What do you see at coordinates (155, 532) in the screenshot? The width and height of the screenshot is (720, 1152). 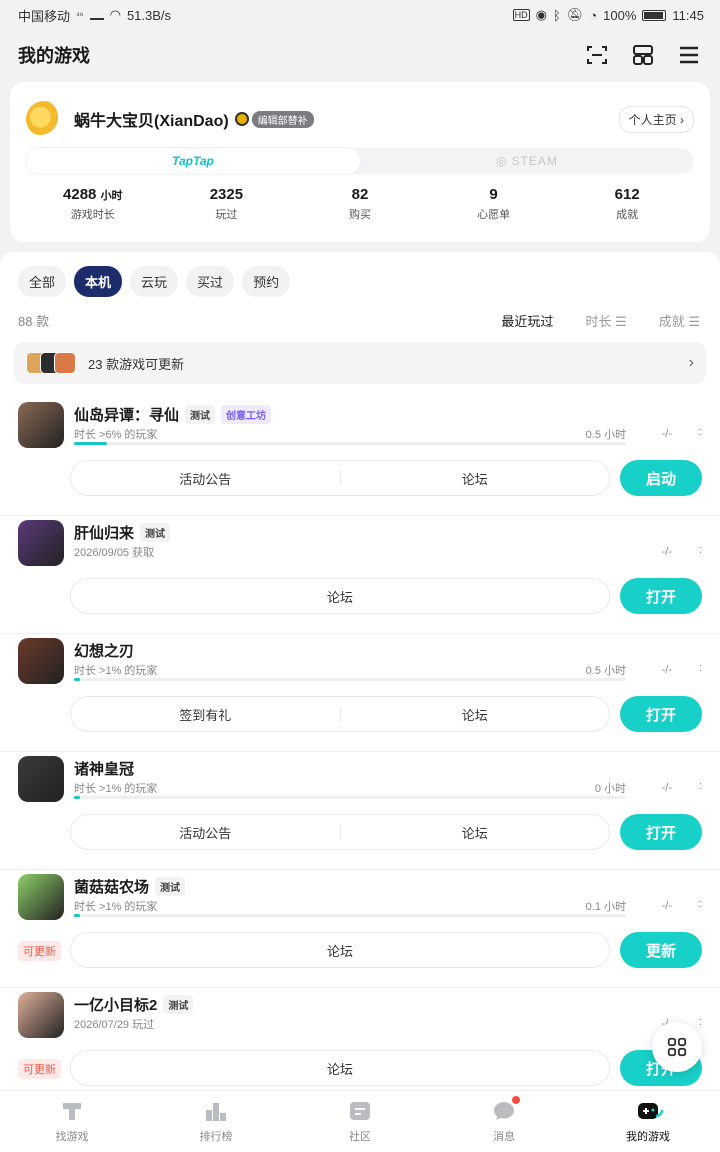 I see `game-tag: 测试` at bounding box center [155, 532].